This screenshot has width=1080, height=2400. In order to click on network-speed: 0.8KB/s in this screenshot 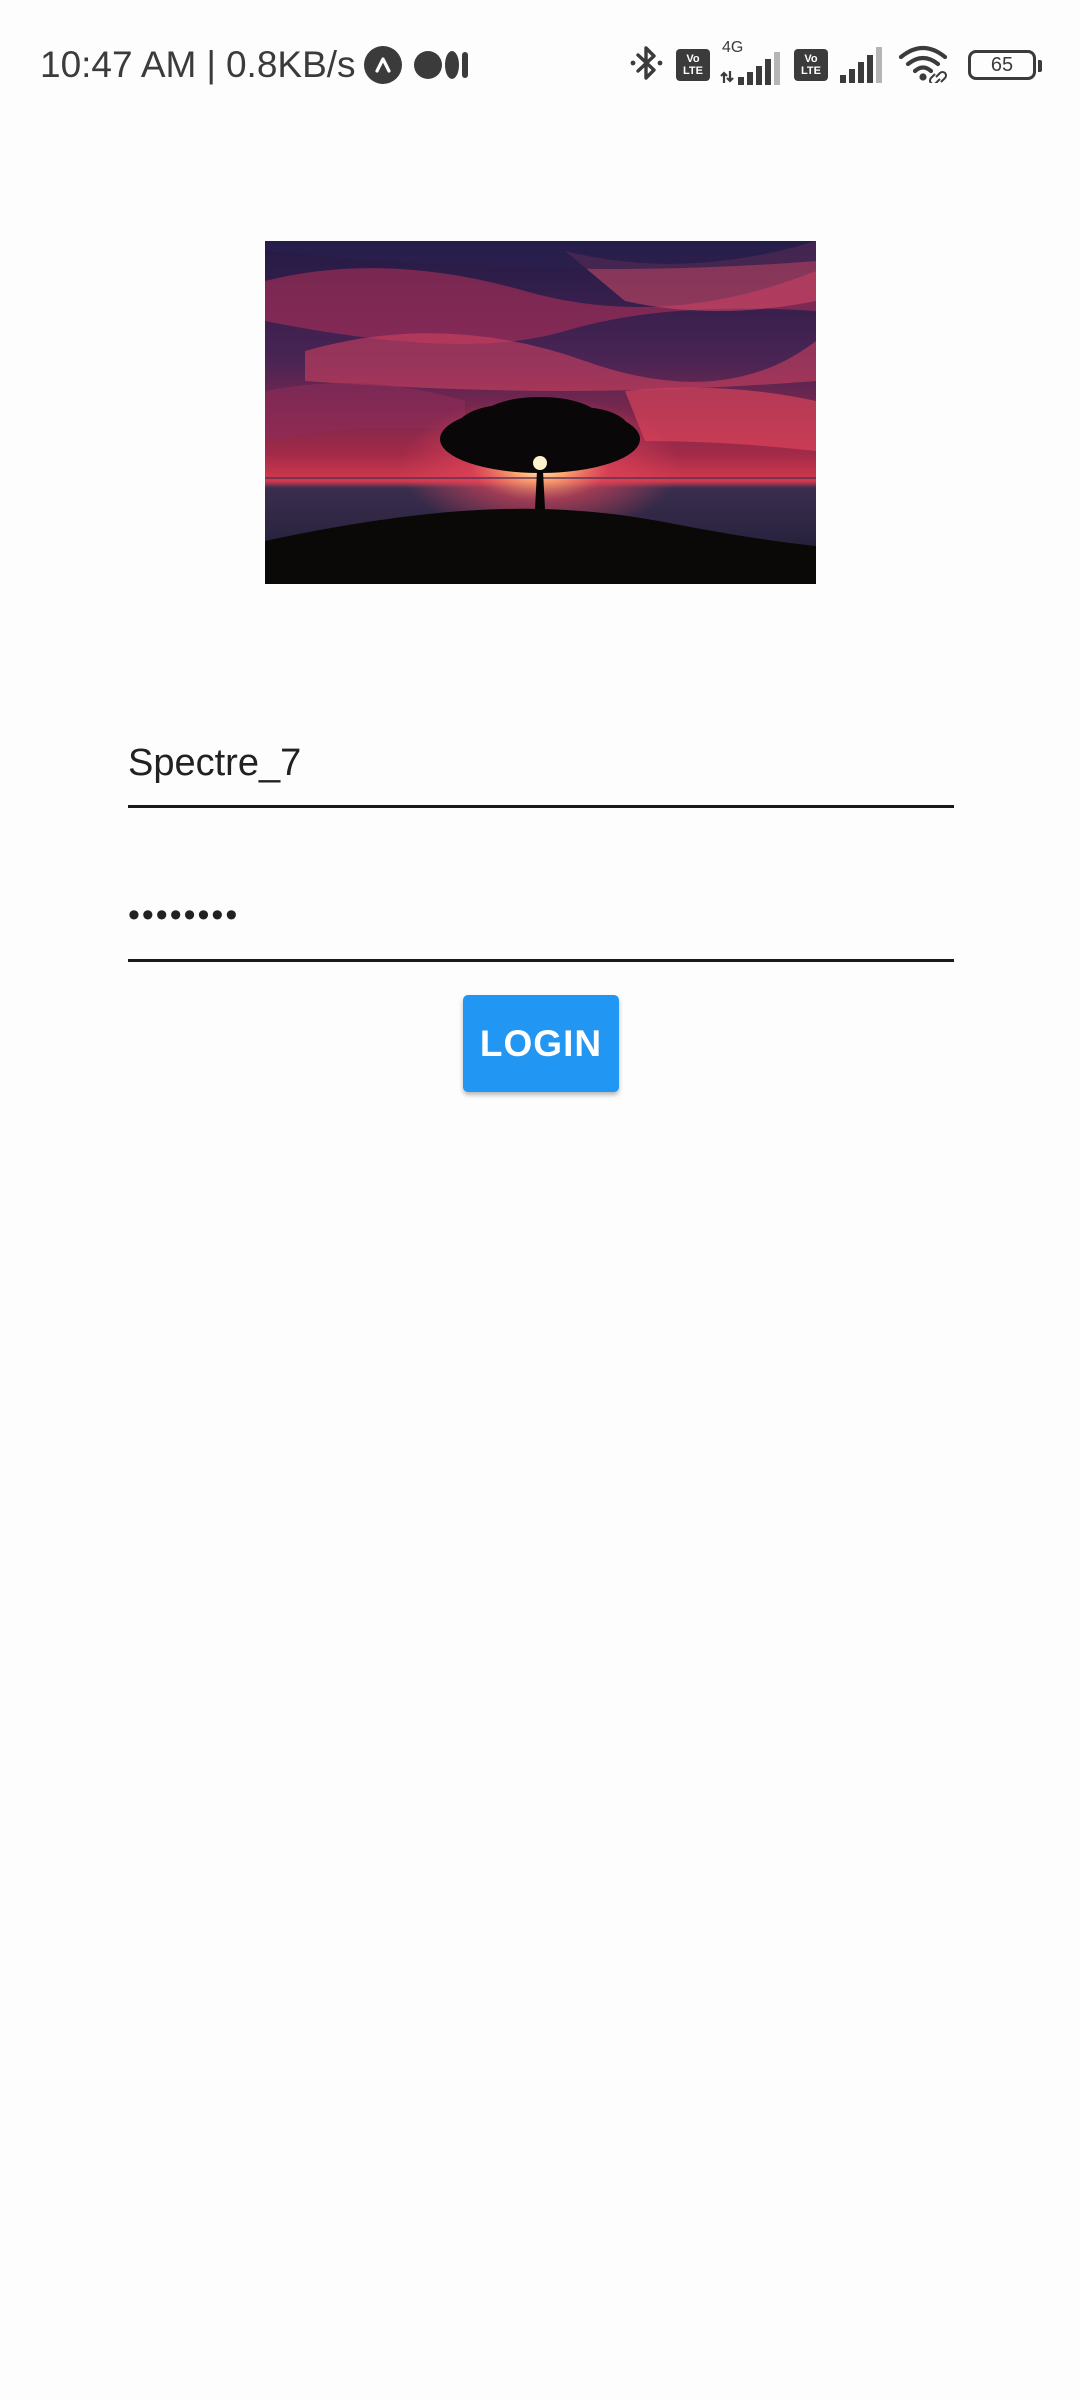, I will do `click(290, 64)`.